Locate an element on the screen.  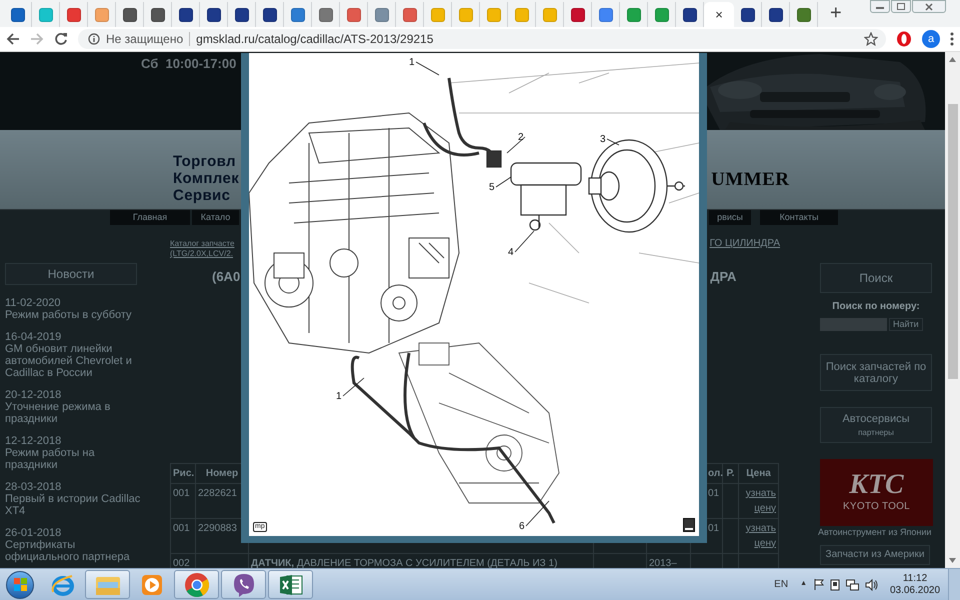
news-link: Уточнение режима в праздники is located at coordinates (75, 413).